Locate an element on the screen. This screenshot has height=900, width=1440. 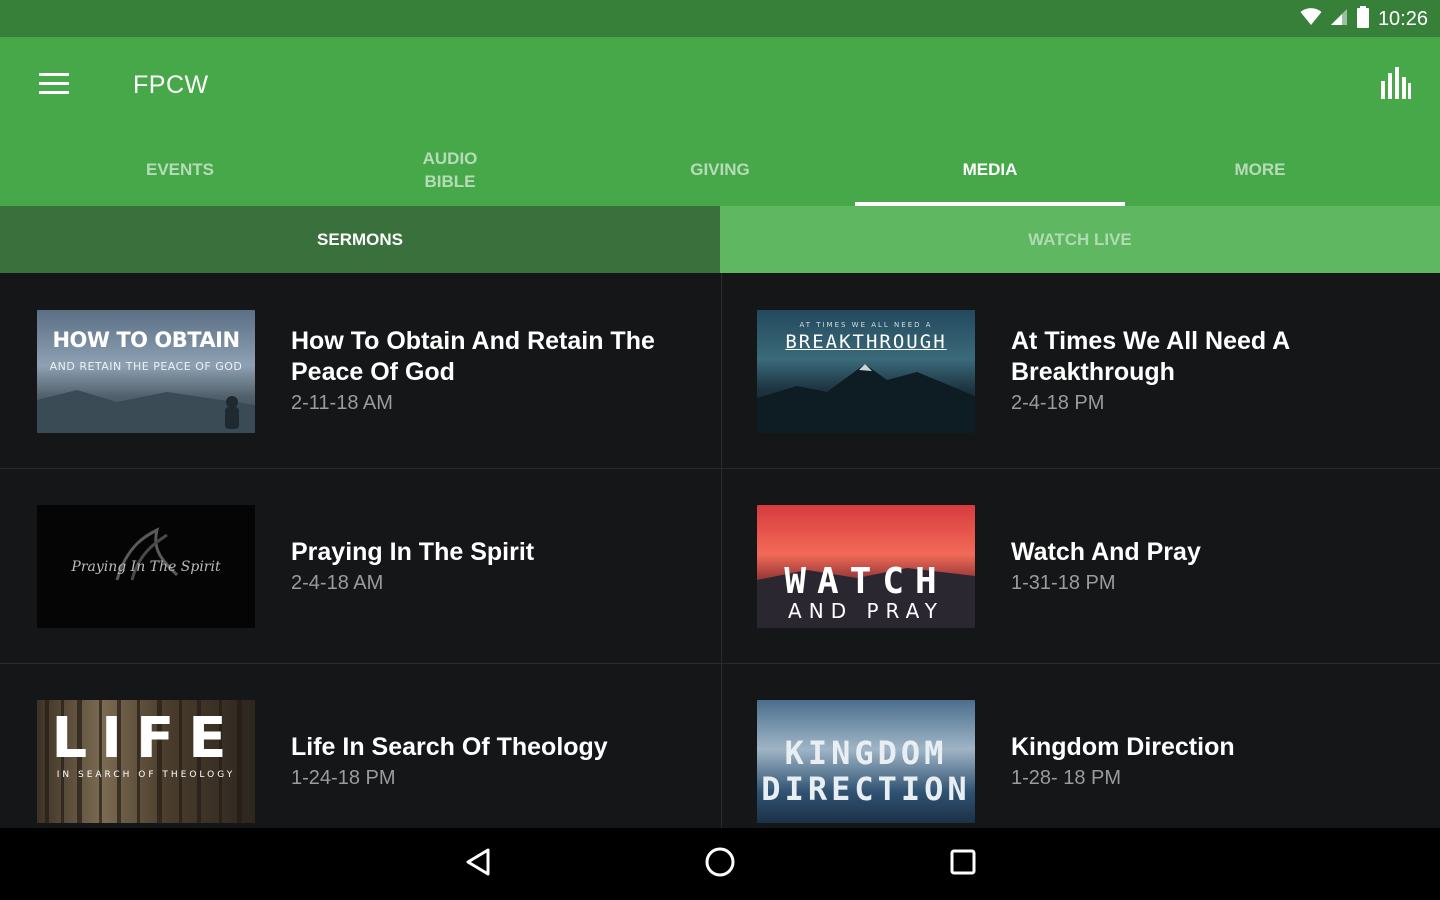
tab-audio-bible: AUDIO BIBLE is located at coordinates (450, 169).